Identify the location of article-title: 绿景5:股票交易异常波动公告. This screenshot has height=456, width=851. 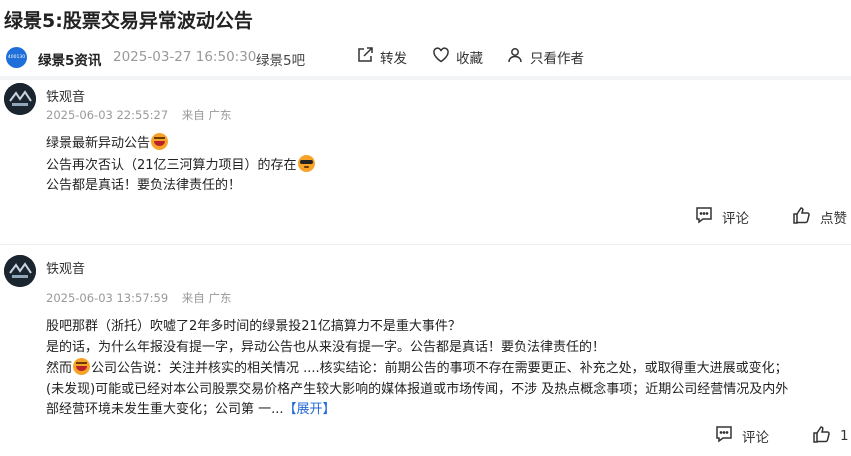
(128, 21).